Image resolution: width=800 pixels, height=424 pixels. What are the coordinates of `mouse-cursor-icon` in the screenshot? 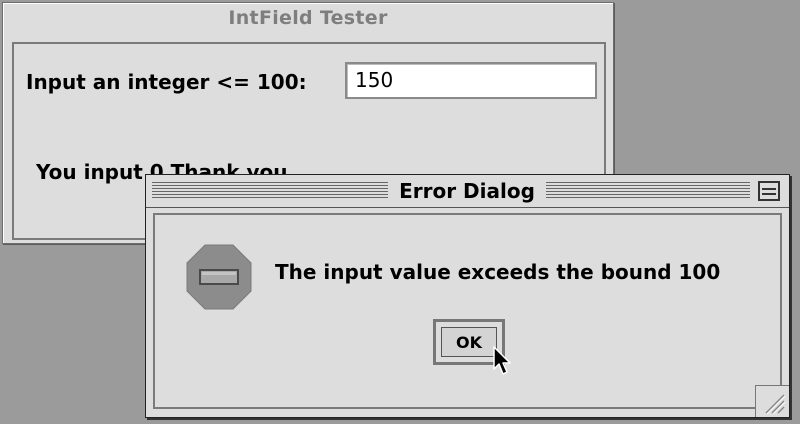 It's located at (502, 360).